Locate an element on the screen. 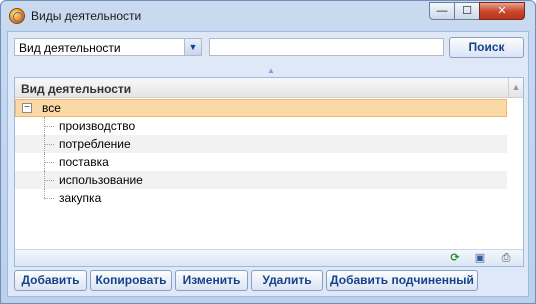 The width and height of the screenshot is (536, 304). grid-footer-toolbar: ⟳ ▣ ⎙ is located at coordinates (269, 257).